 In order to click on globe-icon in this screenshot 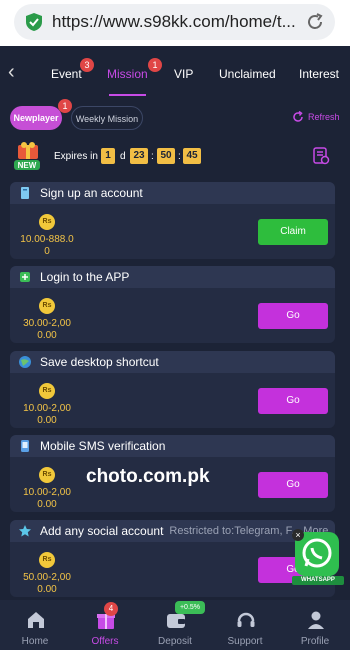, I will do `click(25, 362)`.